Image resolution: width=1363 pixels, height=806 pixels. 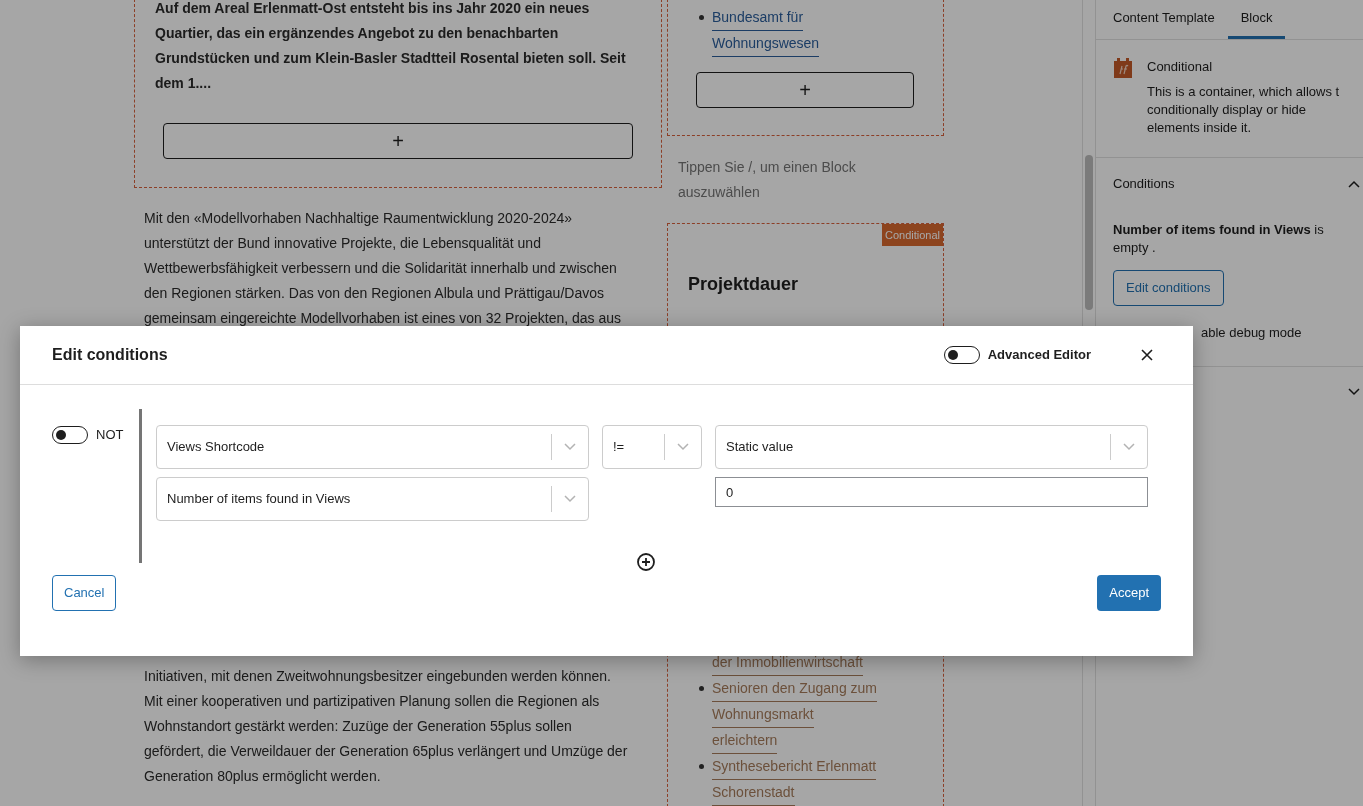 I want to click on chevron-up-icon, so click(x=1354, y=183).